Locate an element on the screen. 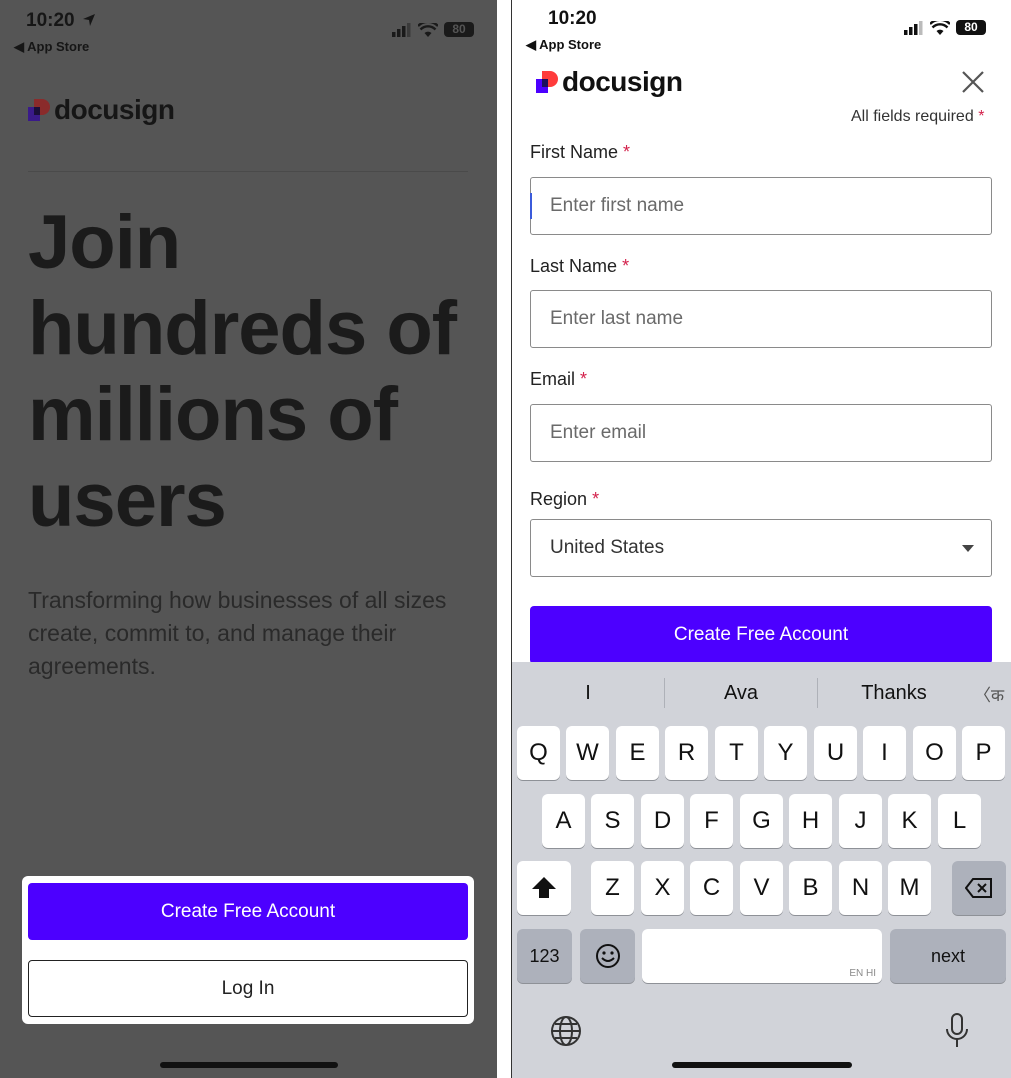  shift-icon is located at coordinates (544, 887).